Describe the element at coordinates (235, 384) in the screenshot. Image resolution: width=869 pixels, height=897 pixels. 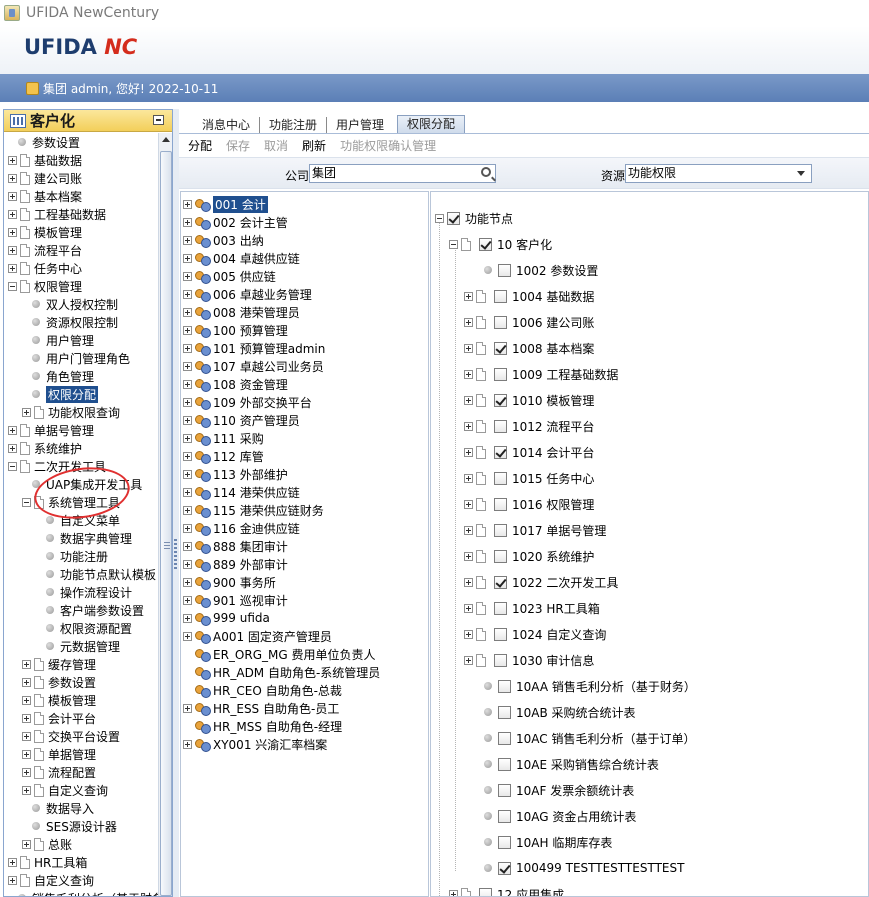
I see `role-row: 108 资金管理` at that location.